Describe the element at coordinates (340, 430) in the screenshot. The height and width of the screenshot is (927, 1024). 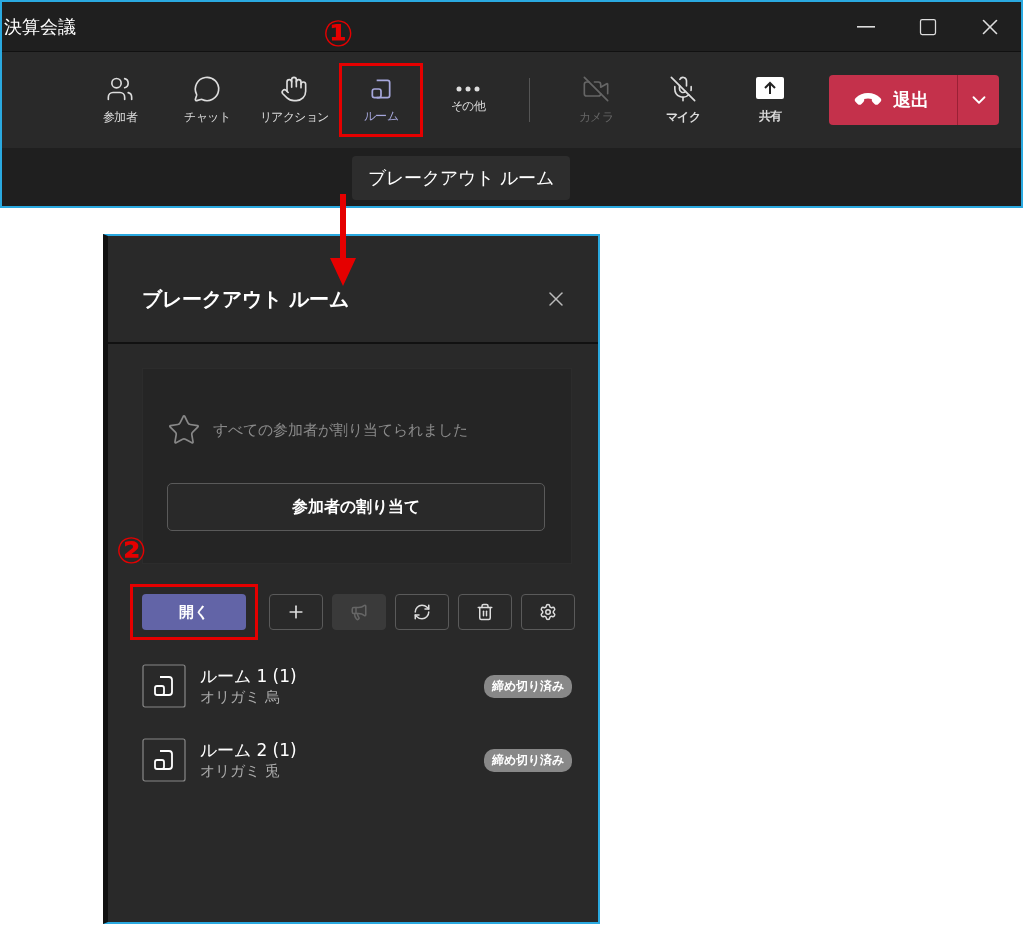
I see `status-message: すべての参加者が割り当てられました` at that location.